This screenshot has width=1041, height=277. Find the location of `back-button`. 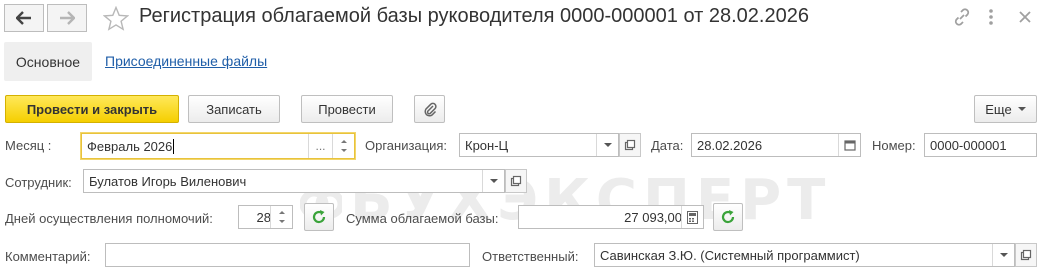

back-button is located at coordinates (24, 18).